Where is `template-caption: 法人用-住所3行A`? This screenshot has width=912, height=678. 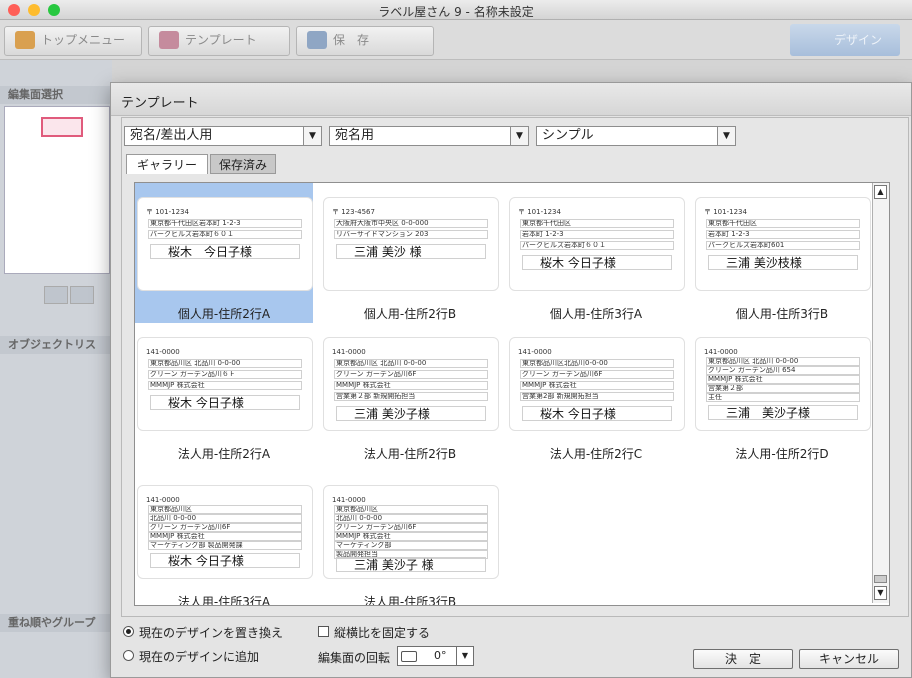
template-caption: 法人用-住所3行A is located at coordinates (224, 600).